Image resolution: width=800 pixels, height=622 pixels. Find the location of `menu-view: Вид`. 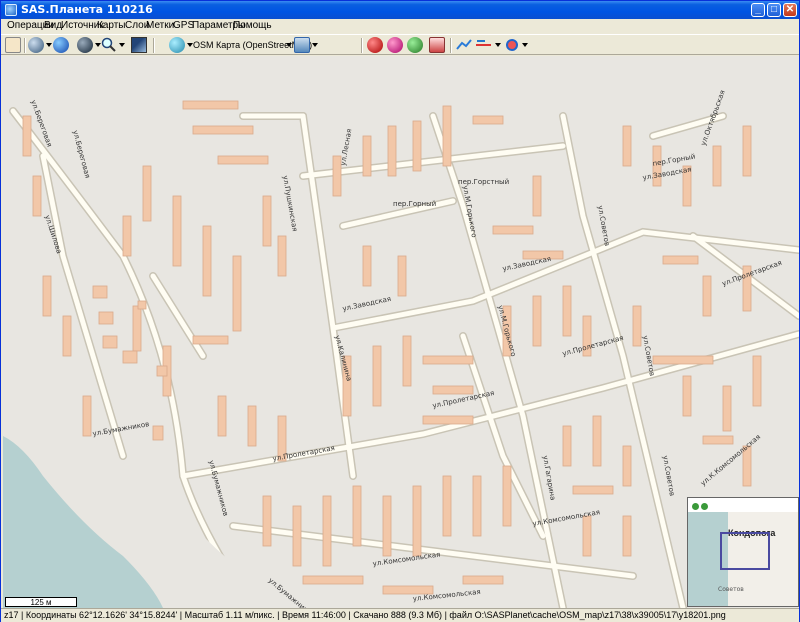

menu-view: Вид is located at coordinates (53, 25).